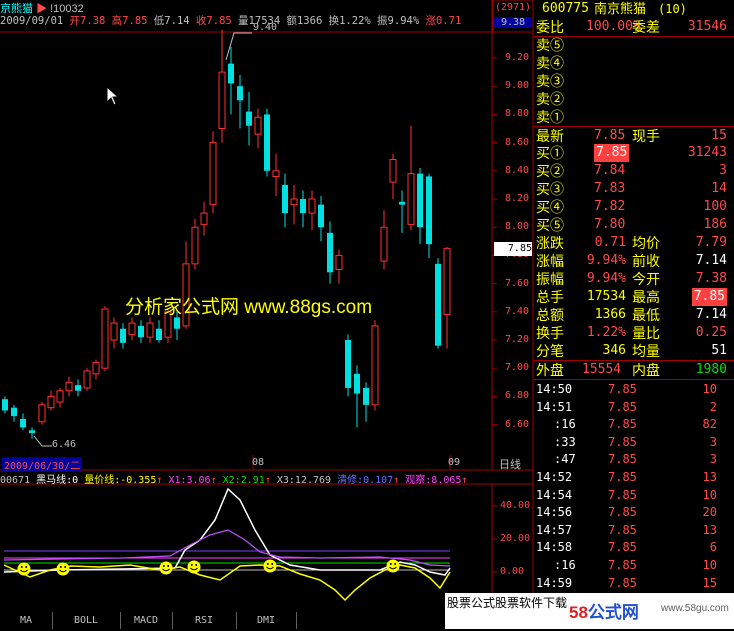 The width and height of the screenshot is (734, 631). Describe the element at coordinates (86, 620) in the screenshot. I see `tab-boll: BOLL` at that location.